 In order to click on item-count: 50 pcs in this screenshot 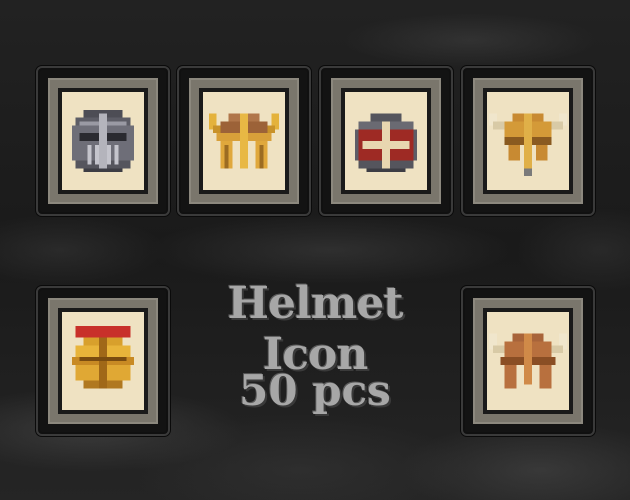, I will do `click(315, 390)`.